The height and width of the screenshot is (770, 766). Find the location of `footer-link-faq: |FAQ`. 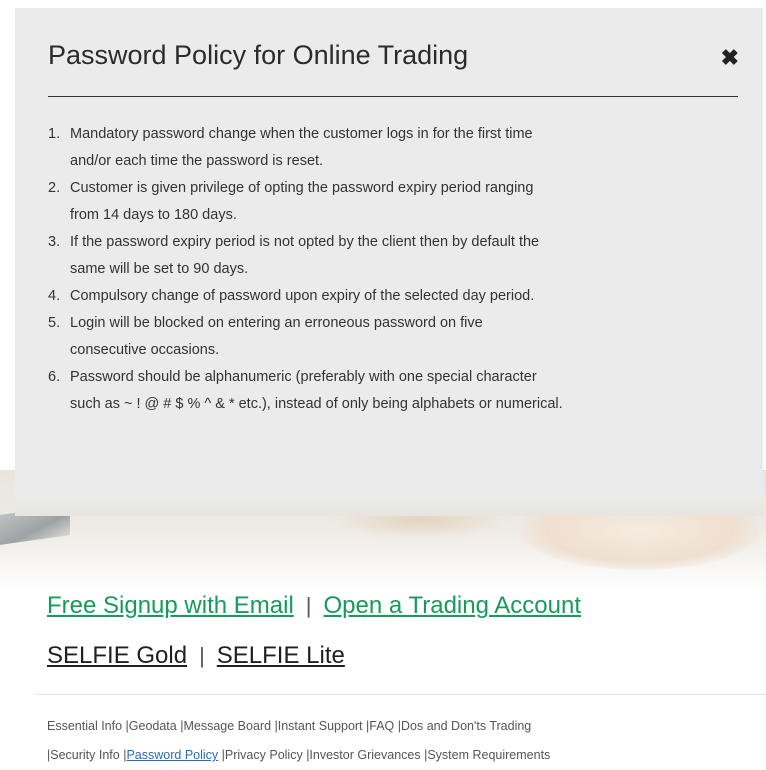

footer-link-faq: |FAQ is located at coordinates (380, 726).